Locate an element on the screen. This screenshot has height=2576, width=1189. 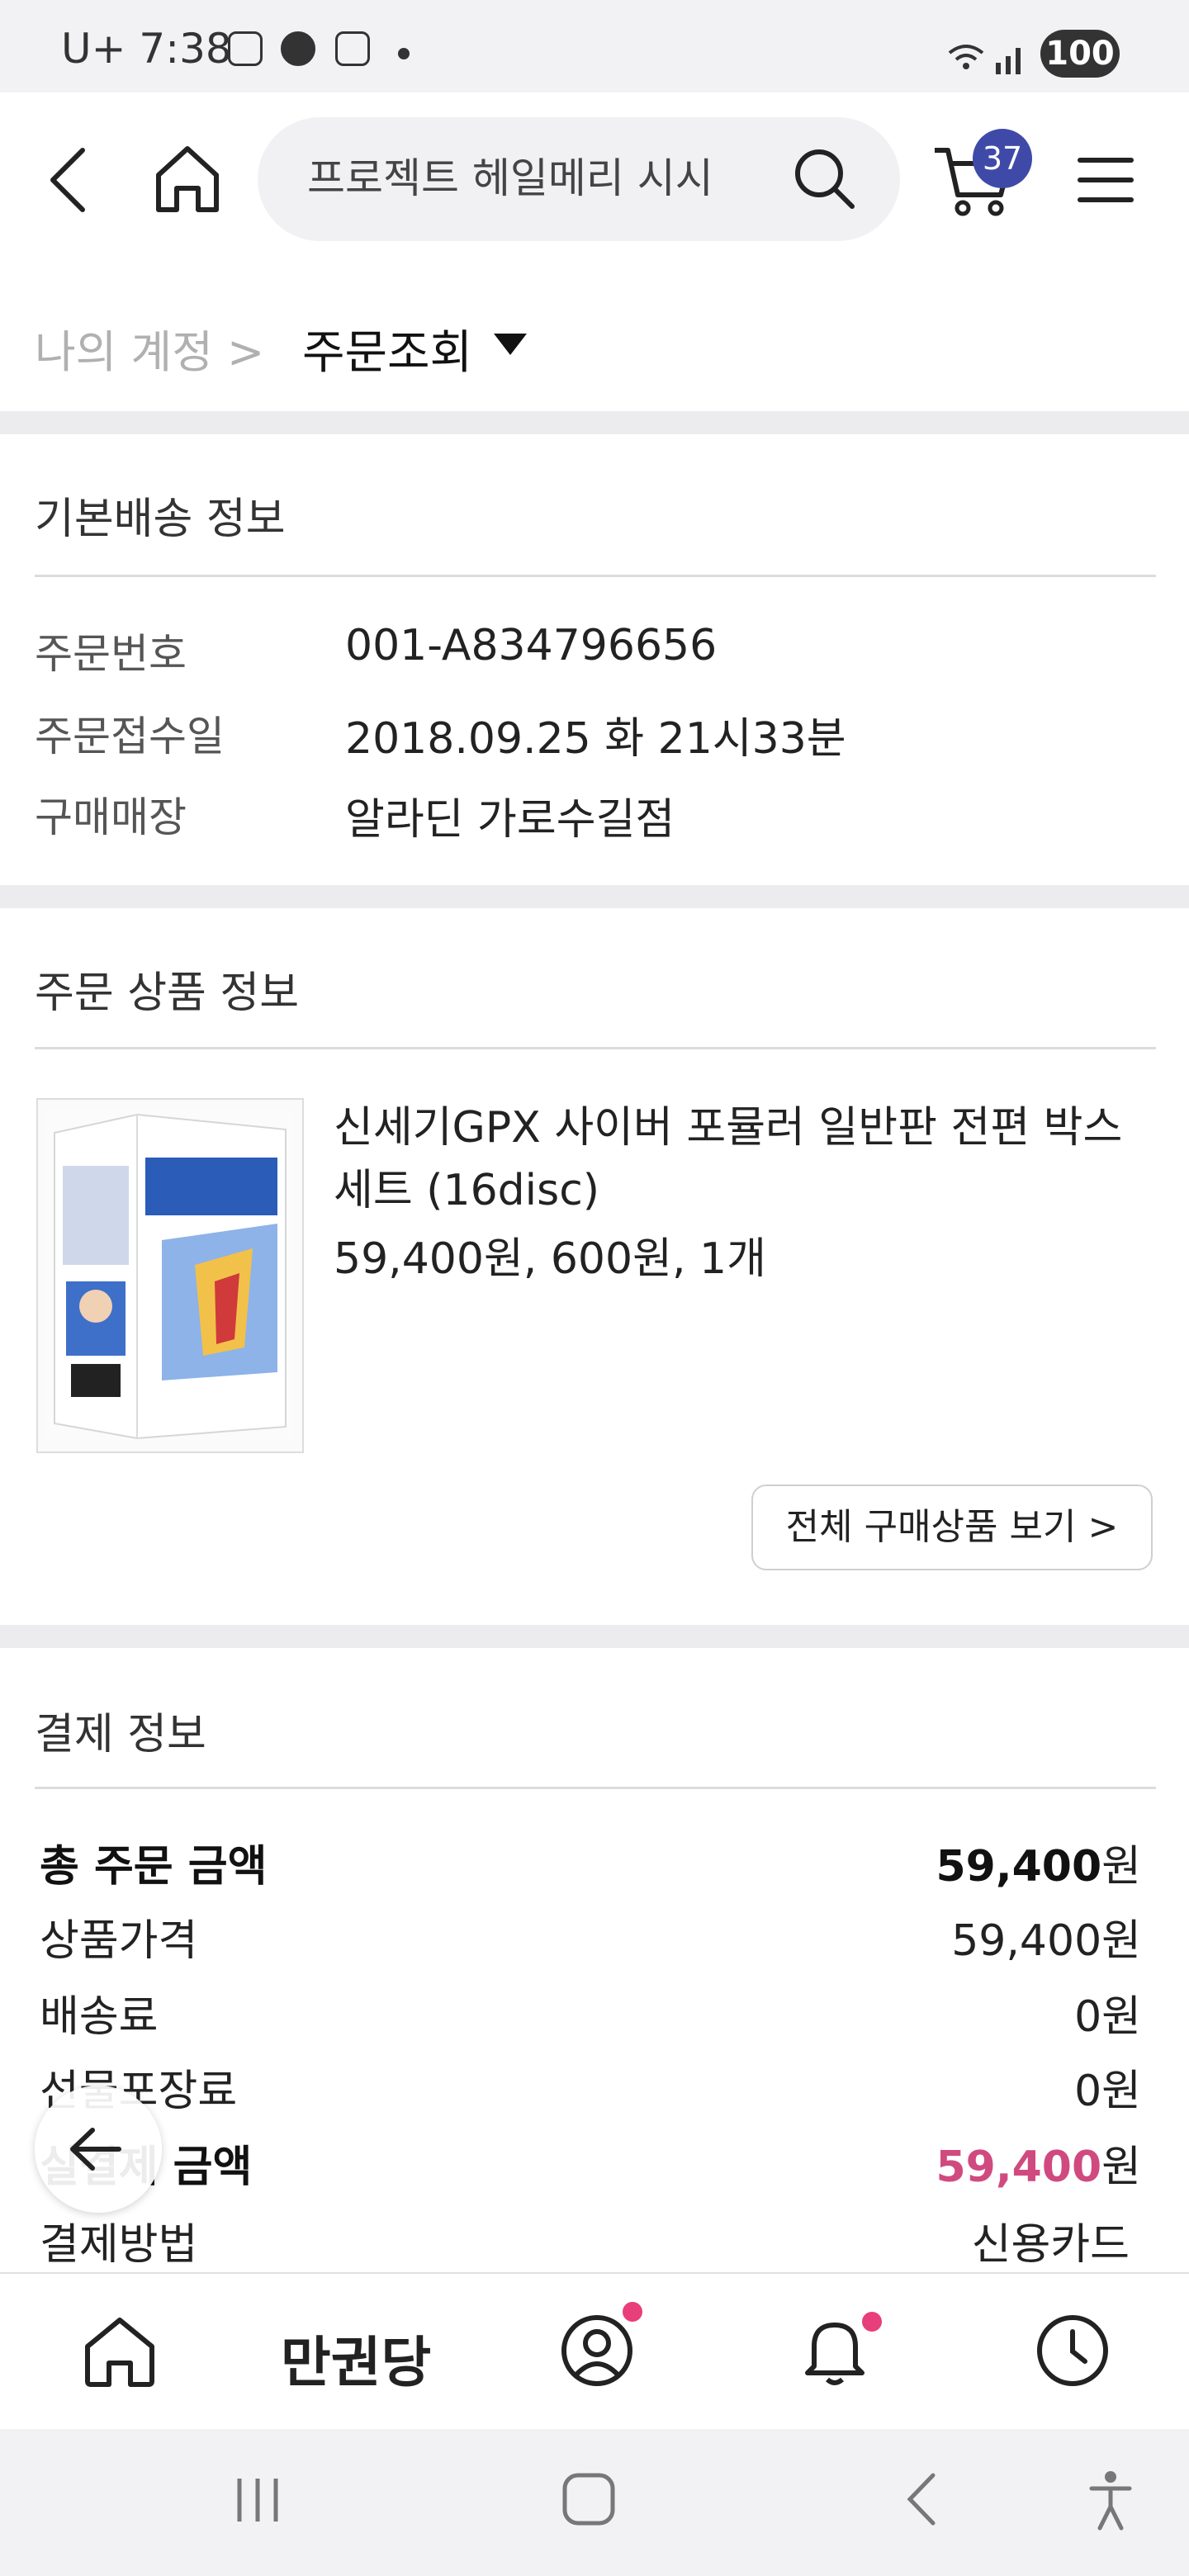
payment-section-title: 결제 정보 is located at coordinates (120, 1734).